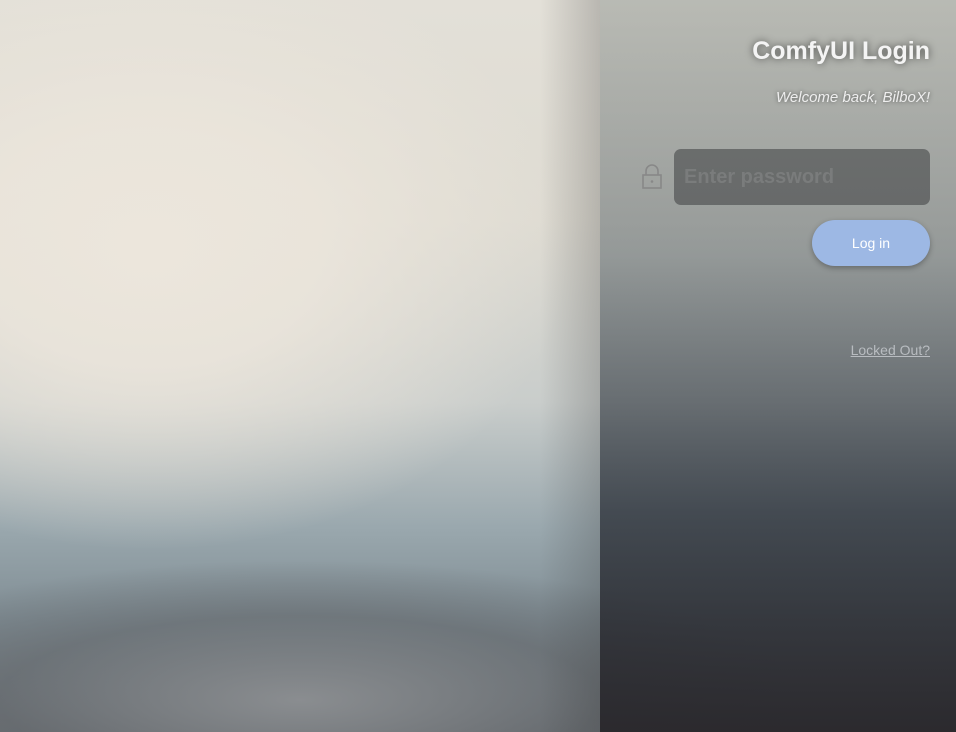 The image size is (956, 732). What do you see at coordinates (890, 350) in the screenshot?
I see `locked-out-link: Locked Out?` at bounding box center [890, 350].